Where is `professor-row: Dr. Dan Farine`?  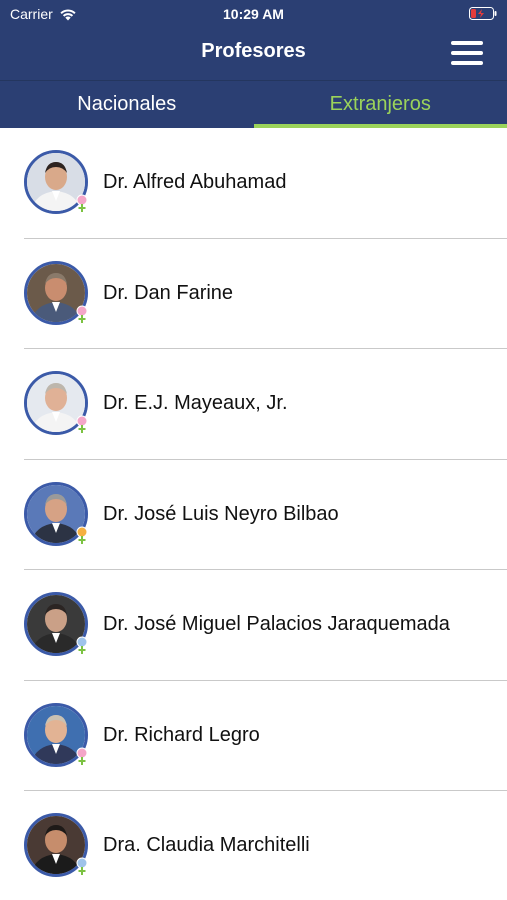
professor-row: Dr. Dan Farine is located at coordinates (253, 294).